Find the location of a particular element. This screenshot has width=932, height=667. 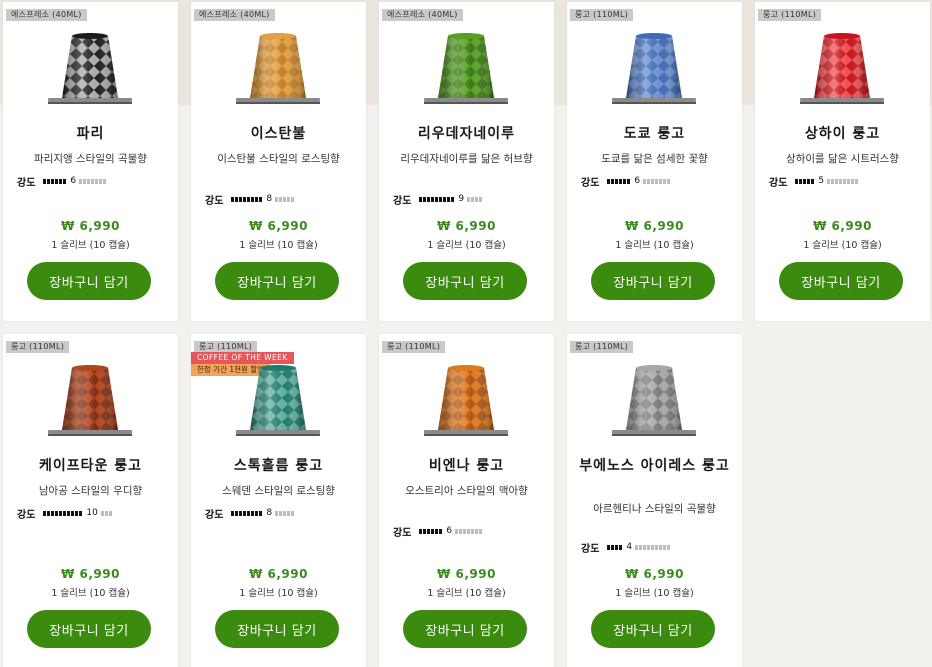

intensity-value: 4 is located at coordinates (629, 547).